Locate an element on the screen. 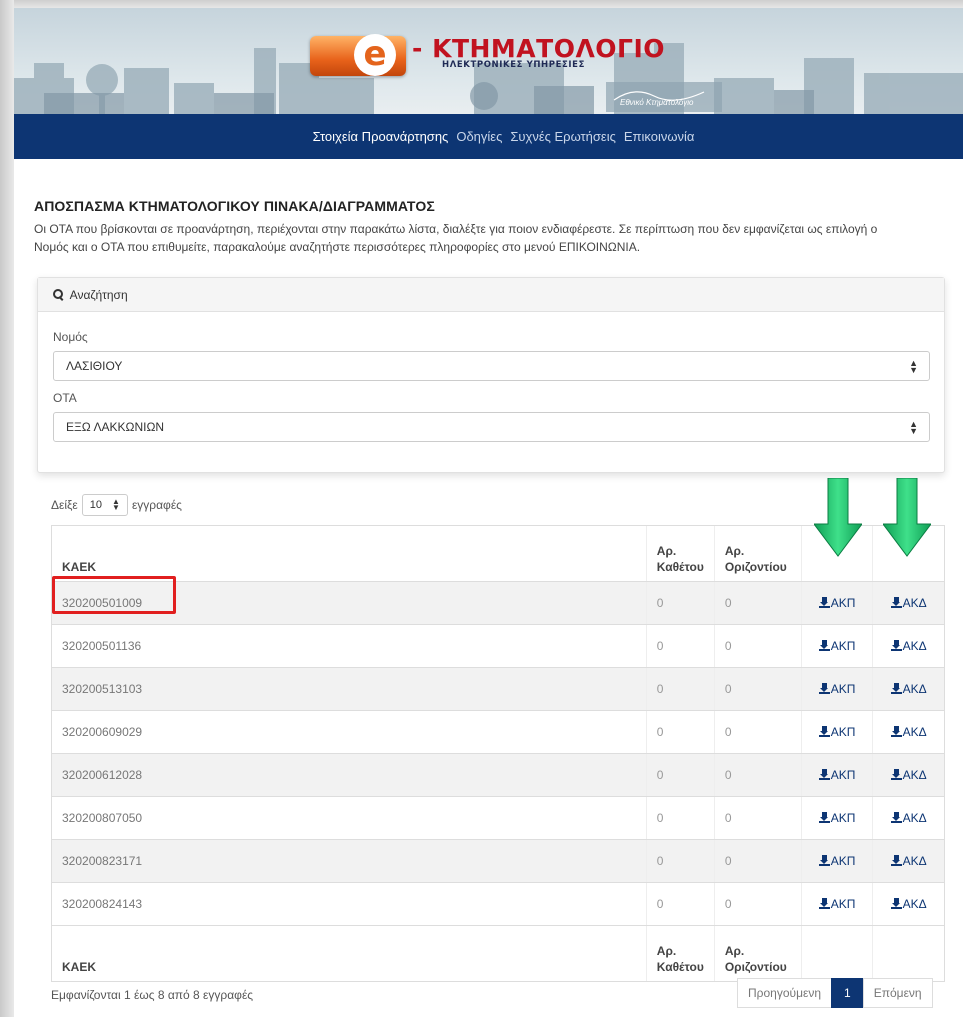  ota-label: ΟΤΑ is located at coordinates (65, 398).